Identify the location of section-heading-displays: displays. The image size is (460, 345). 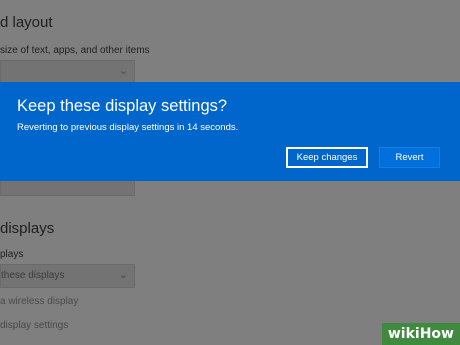
(27, 228).